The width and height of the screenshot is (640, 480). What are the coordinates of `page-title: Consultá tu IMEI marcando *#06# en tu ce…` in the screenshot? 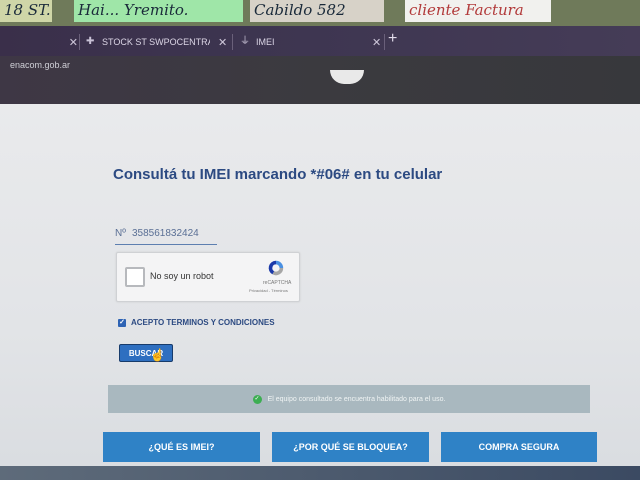 It's located at (278, 174).